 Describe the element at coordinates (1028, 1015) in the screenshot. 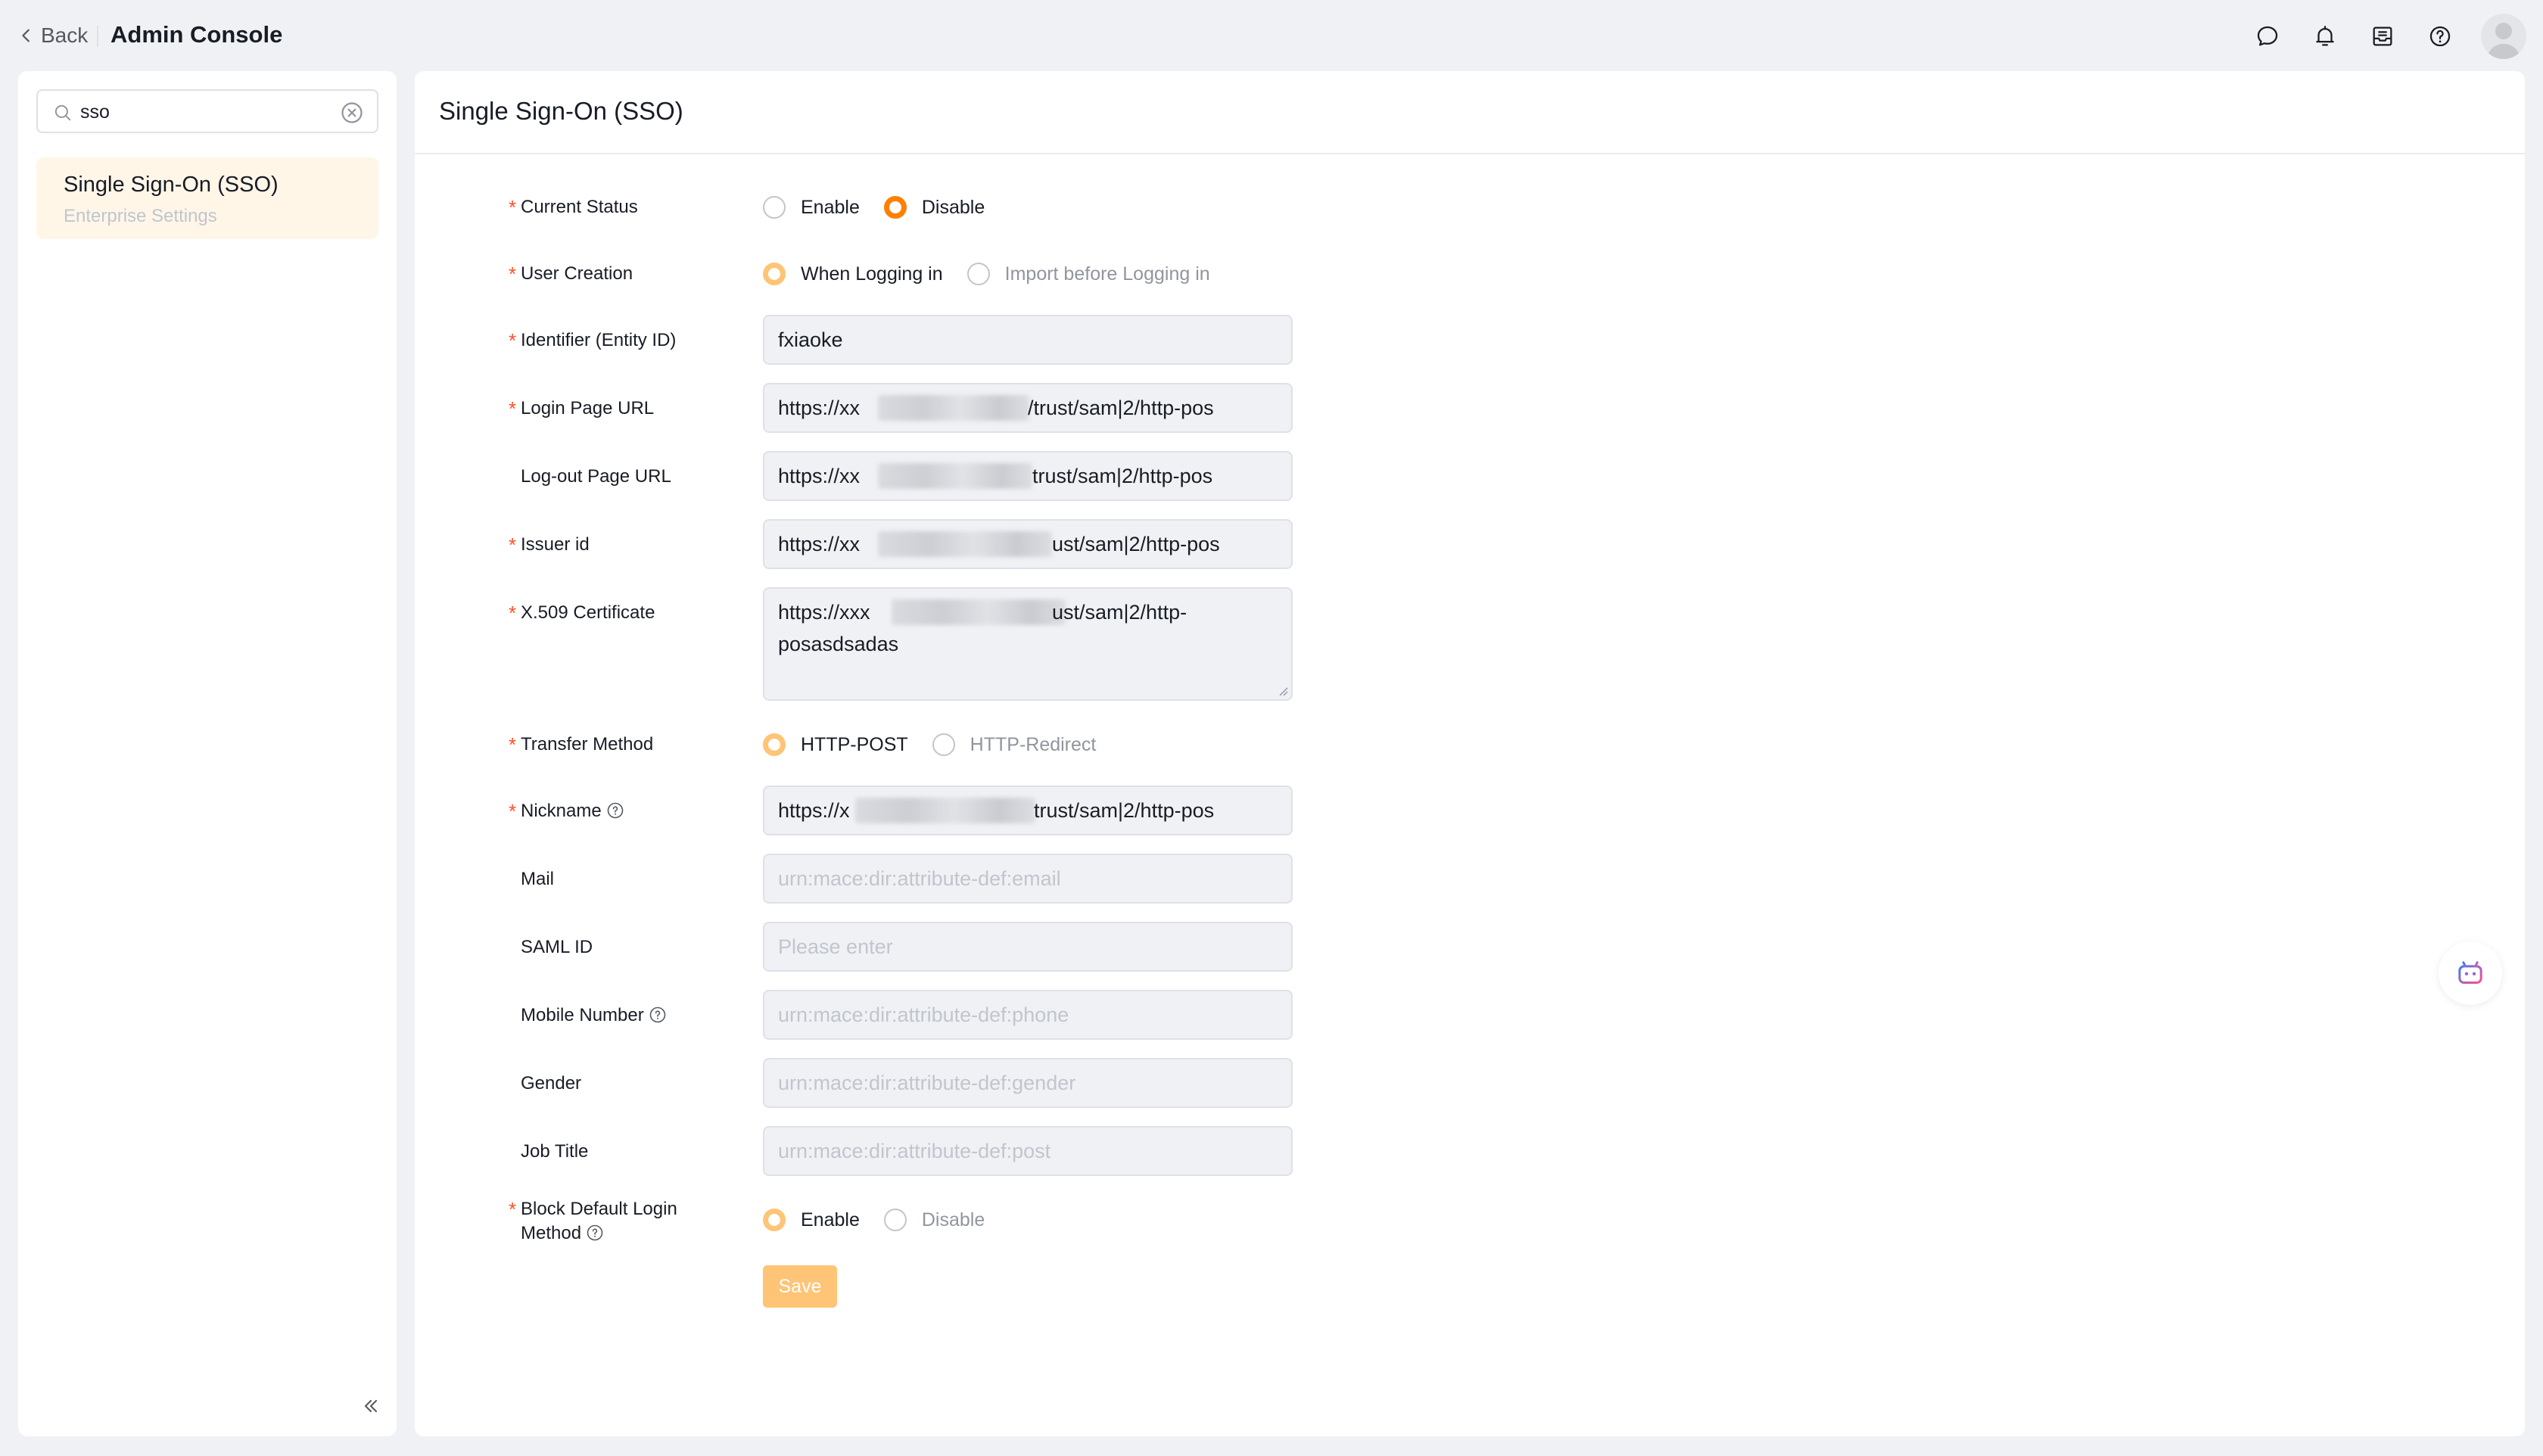

I see `mobile-input: urn:mace:dir:attribute-def:phone` at that location.